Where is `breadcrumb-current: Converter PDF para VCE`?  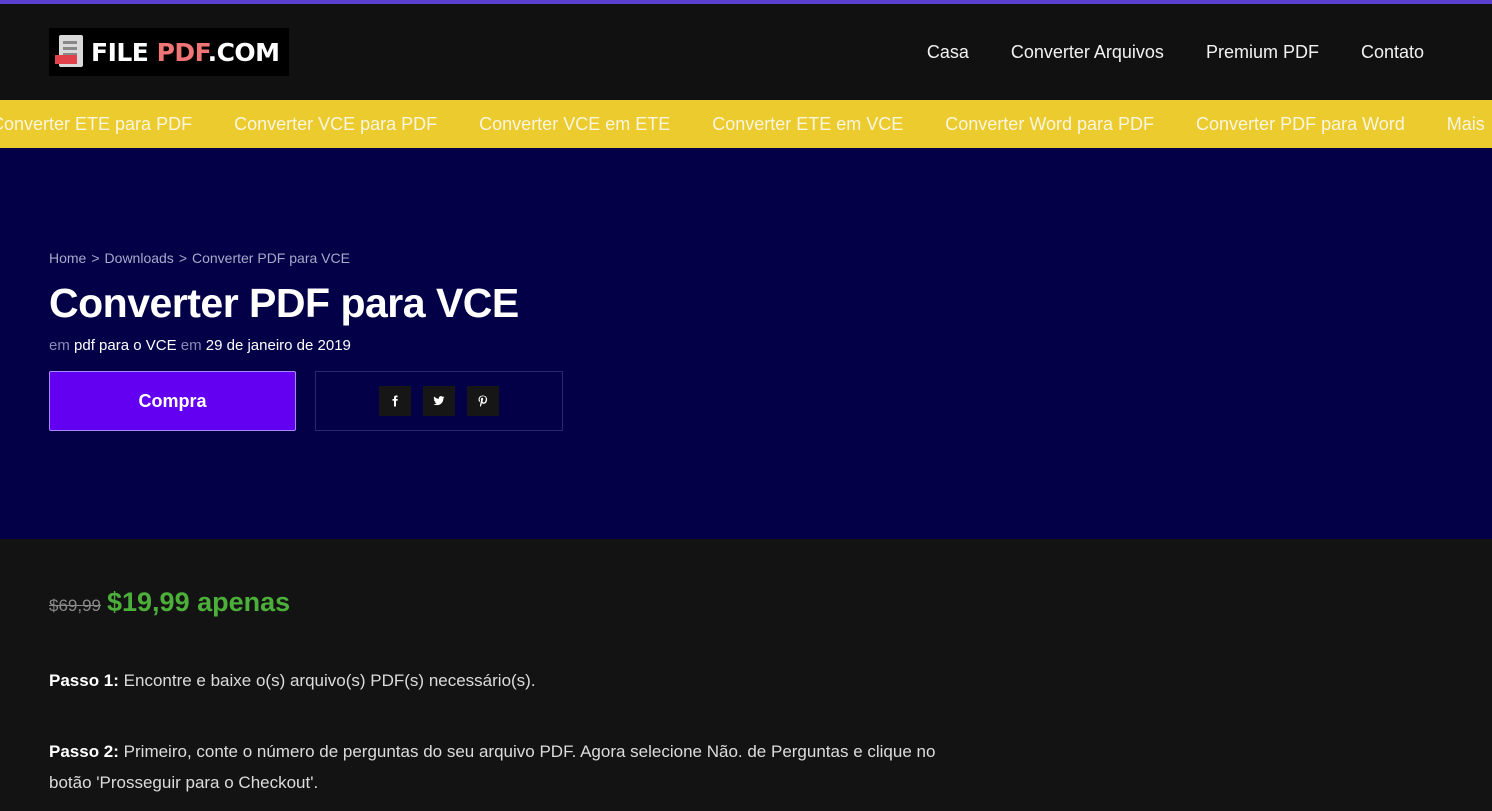 breadcrumb-current: Converter PDF para VCE is located at coordinates (271, 258).